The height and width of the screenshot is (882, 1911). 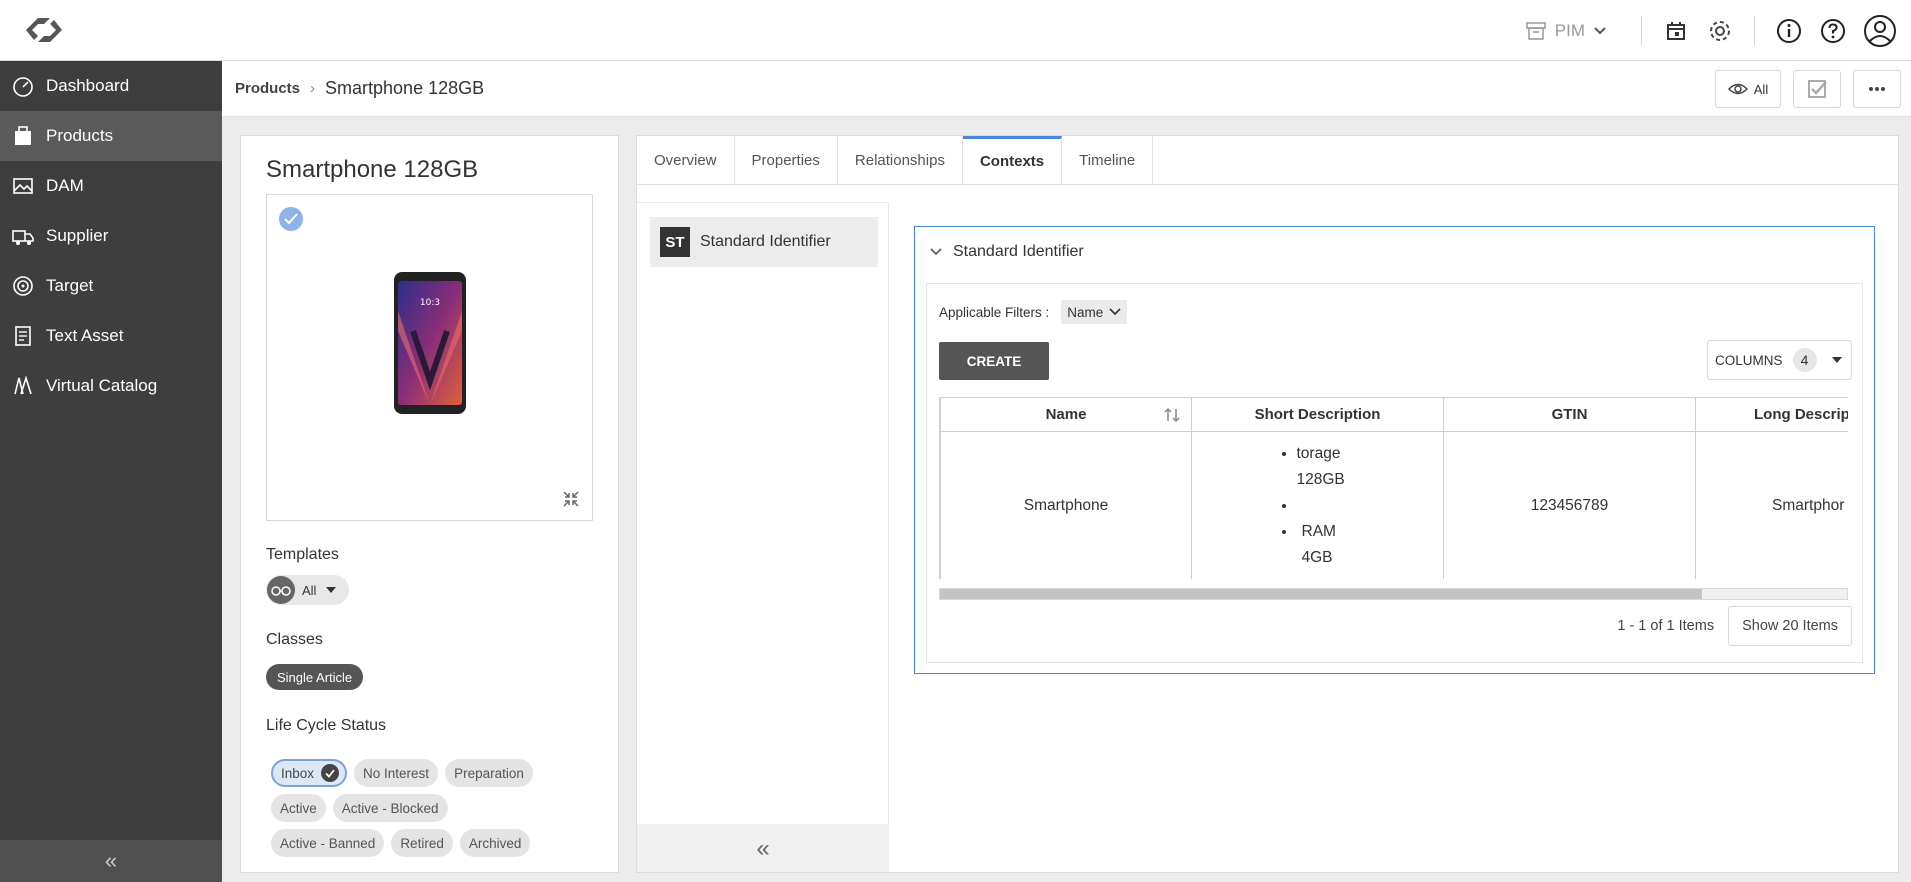 I want to click on context-item-label: Standard Identifier, so click(x=765, y=241).